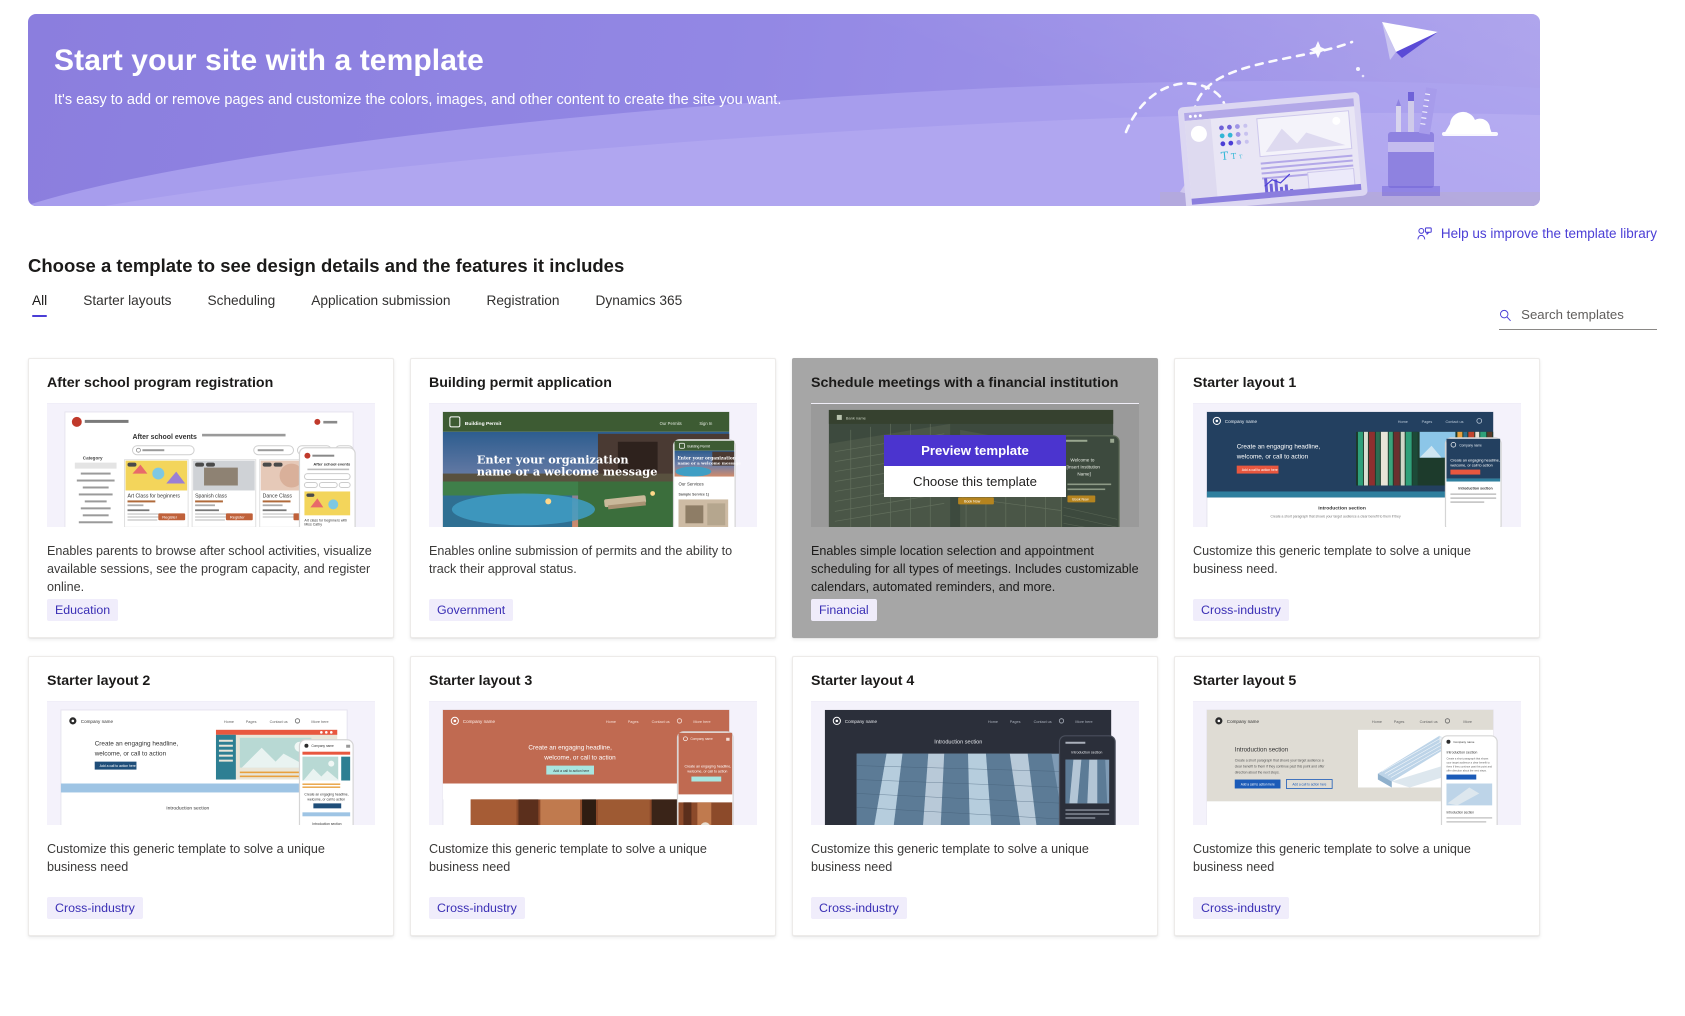  I want to click on template-card-title: After school program registration, so click(160, 383).